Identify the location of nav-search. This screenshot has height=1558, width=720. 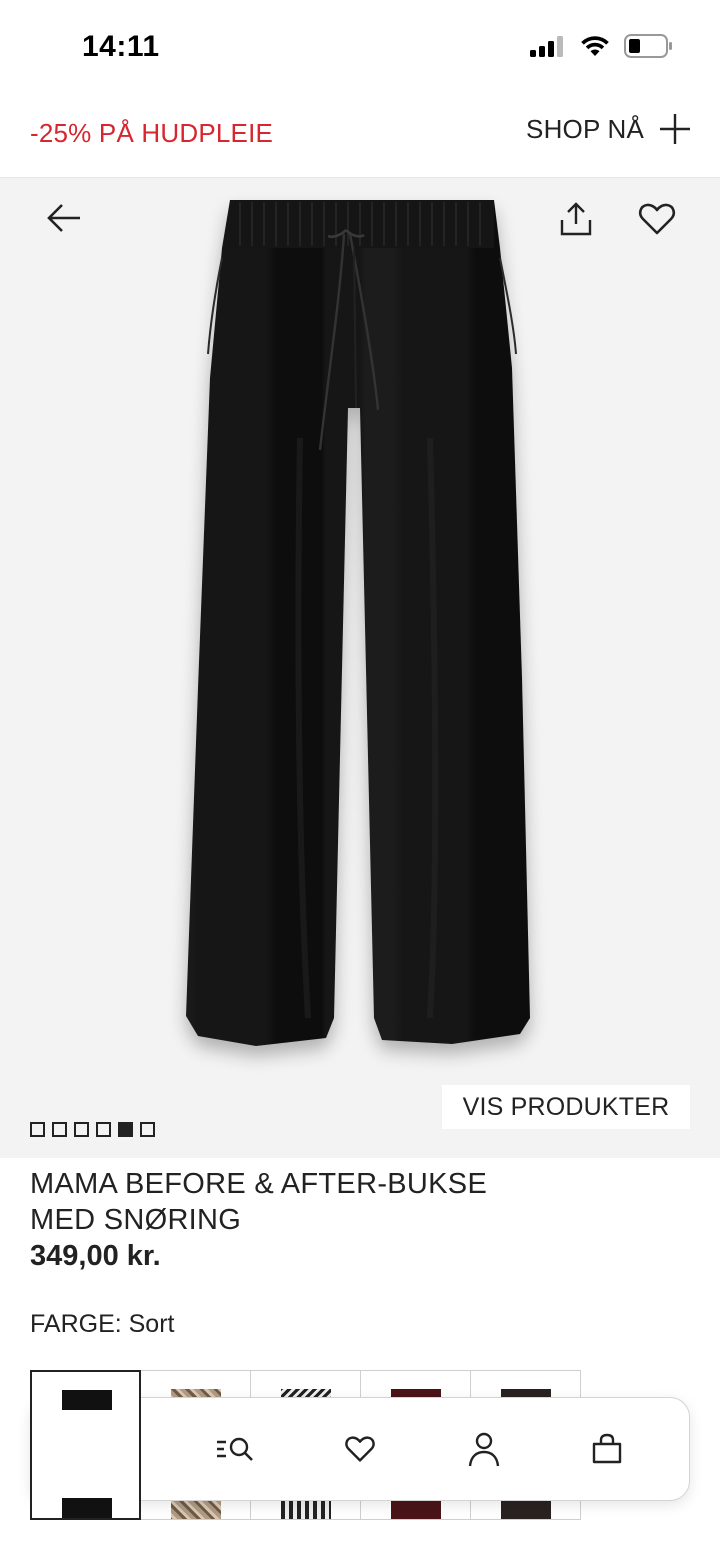
(236, 1449).